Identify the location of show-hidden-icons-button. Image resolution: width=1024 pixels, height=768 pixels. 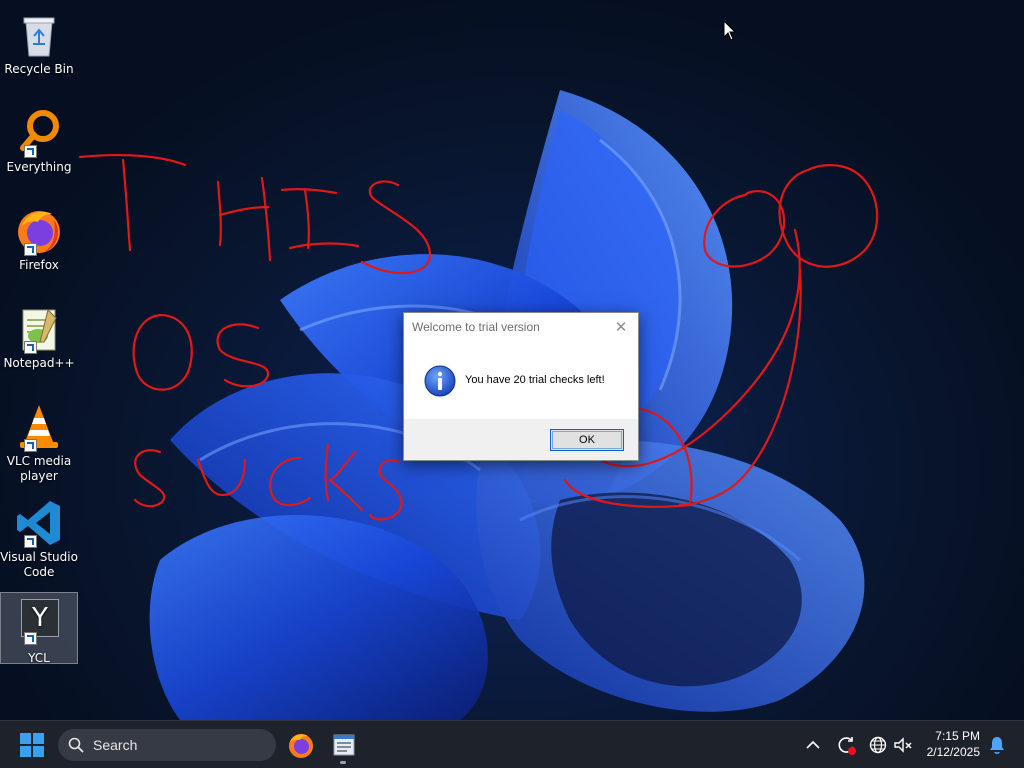
(813, 745).